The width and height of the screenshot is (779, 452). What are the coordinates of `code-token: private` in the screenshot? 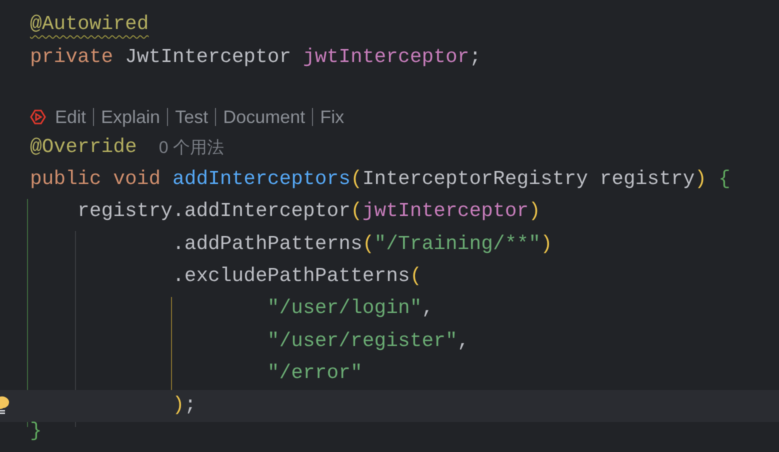 It's located at (72, 58).